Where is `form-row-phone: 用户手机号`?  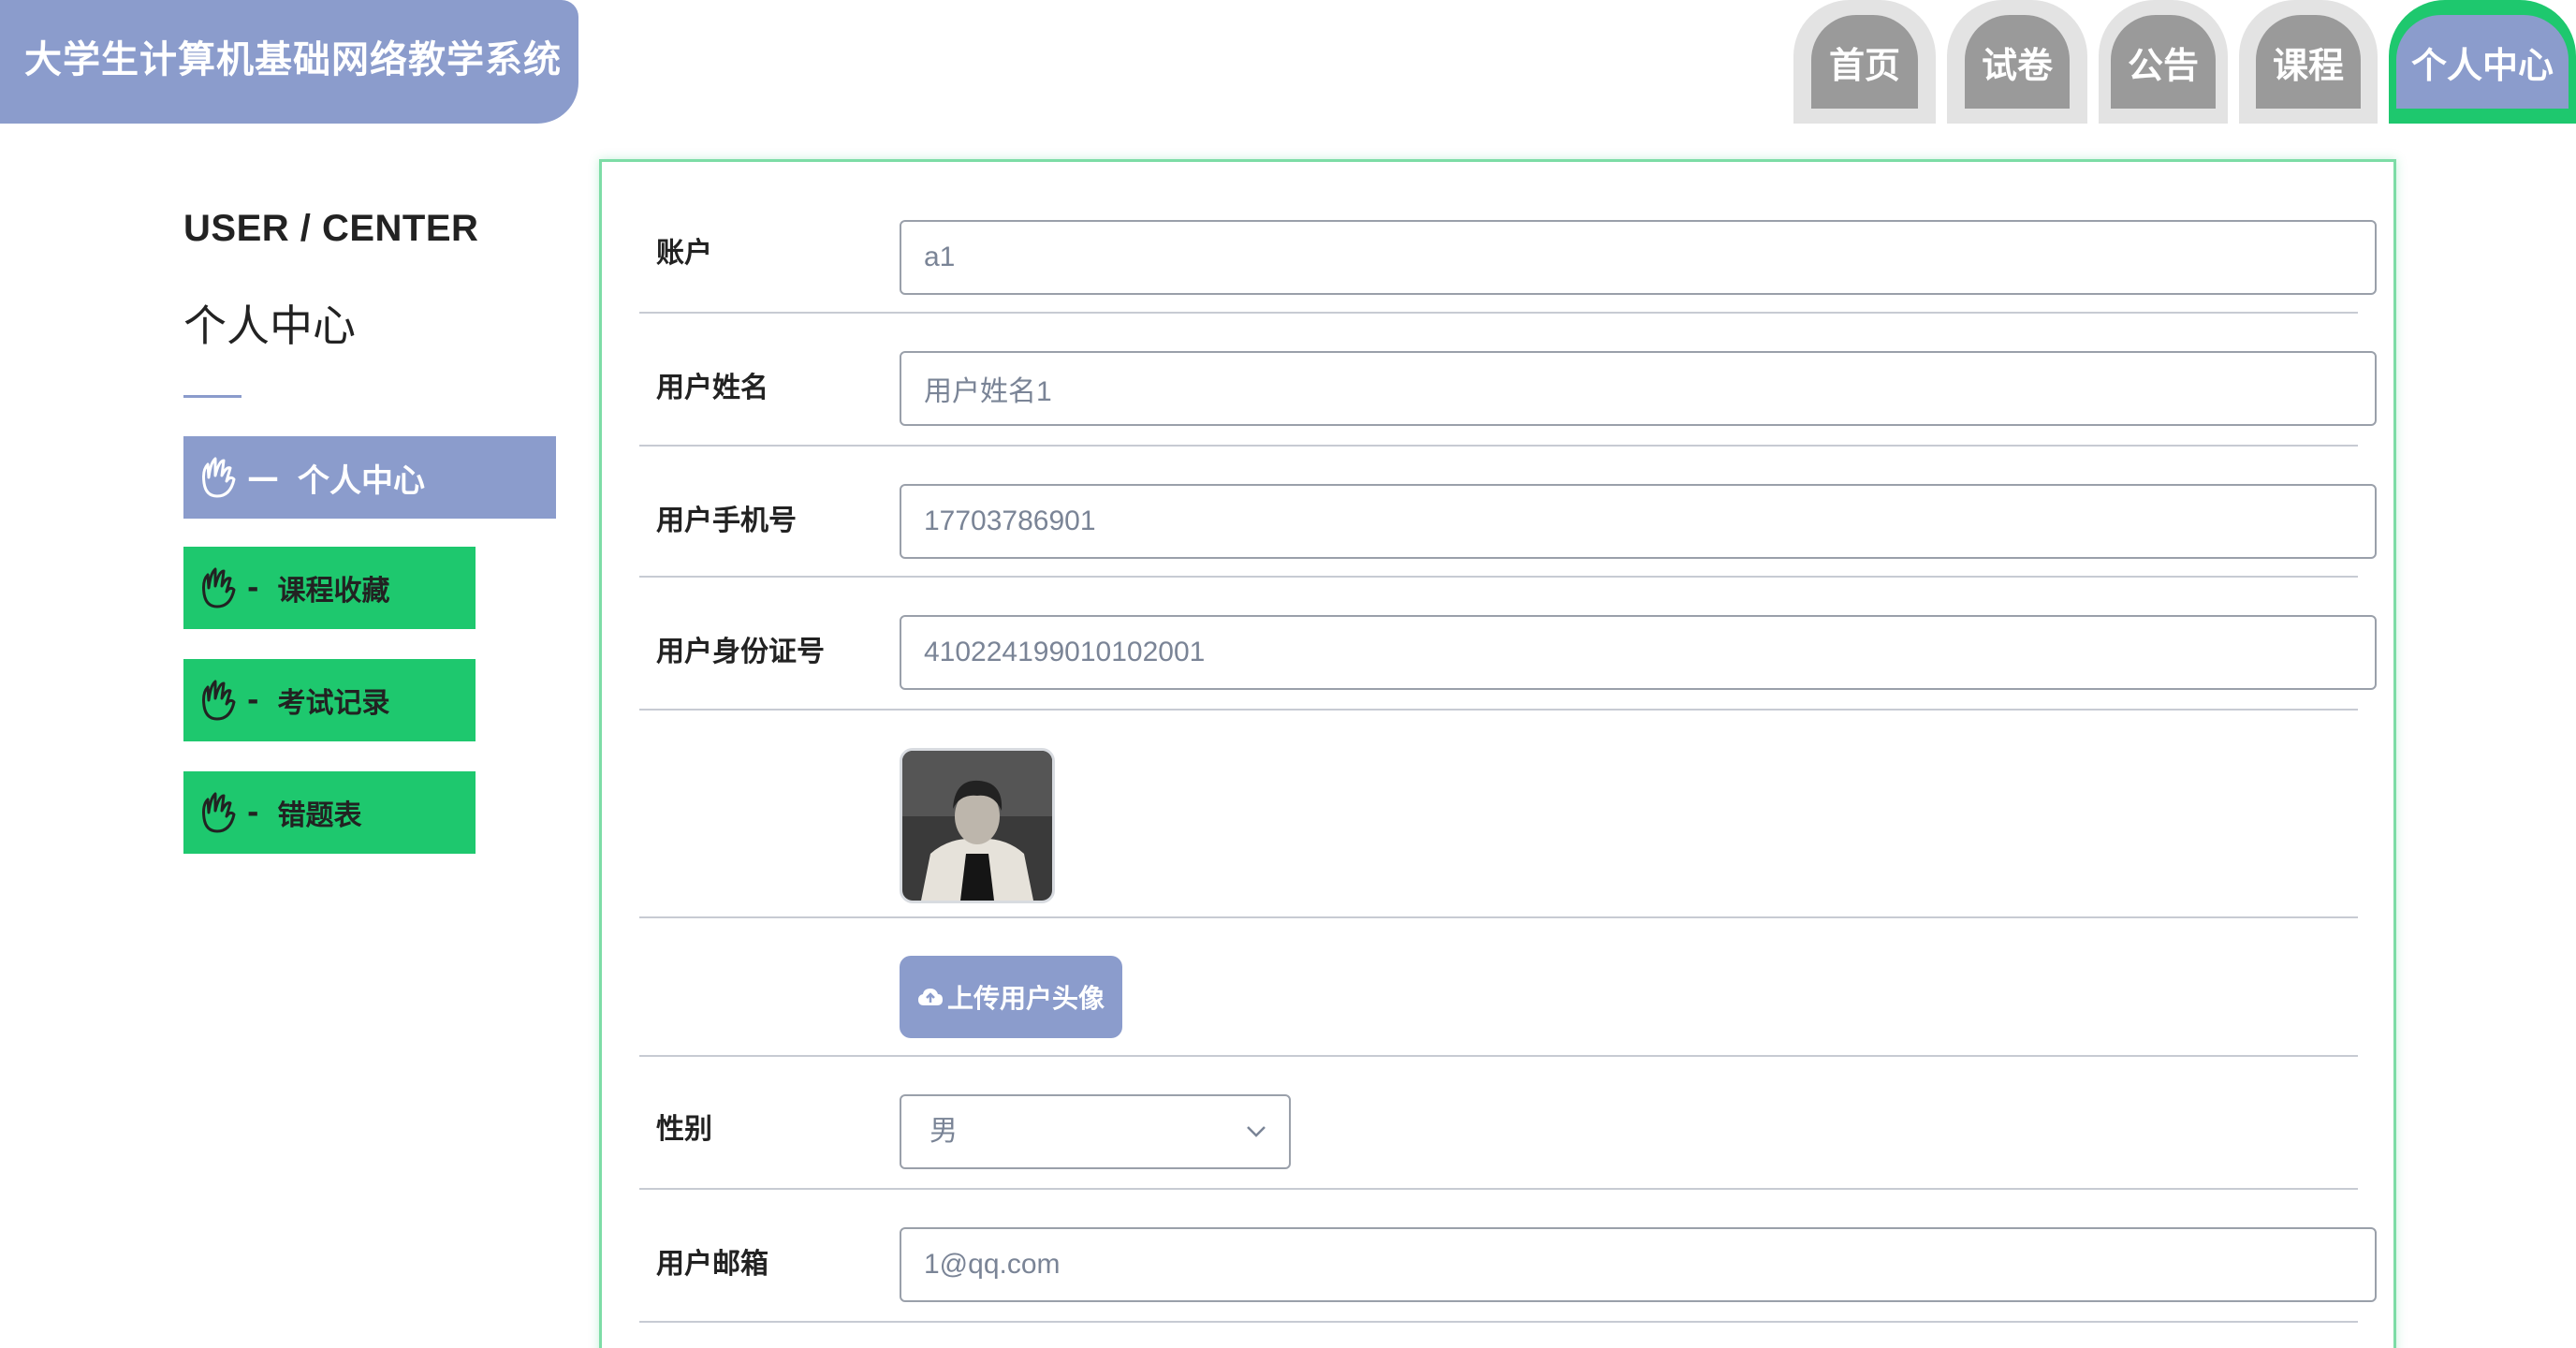
form-row-phone: 用户手机号 is located at coordinates (1508, 512).